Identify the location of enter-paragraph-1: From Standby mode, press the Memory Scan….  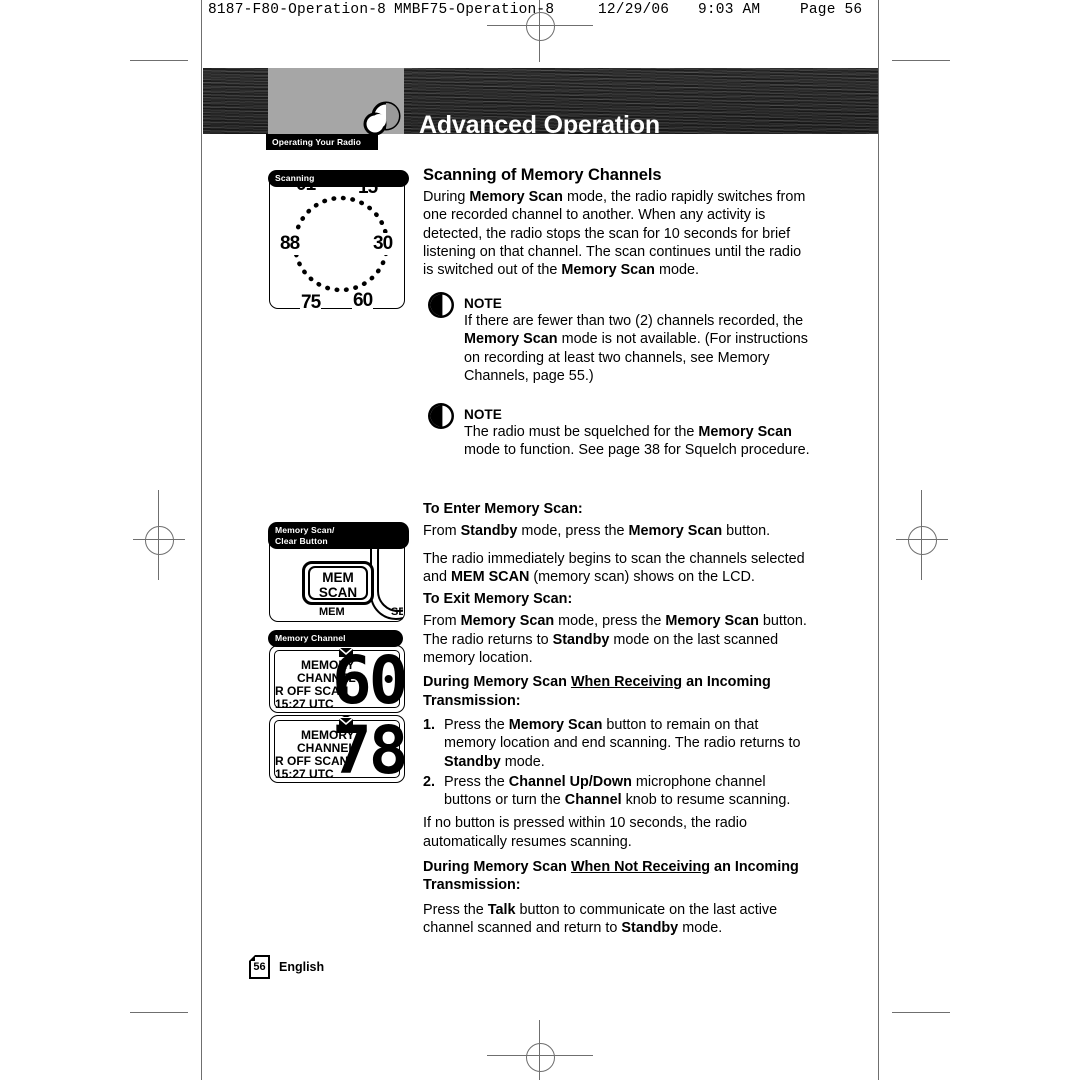
(617, 531).